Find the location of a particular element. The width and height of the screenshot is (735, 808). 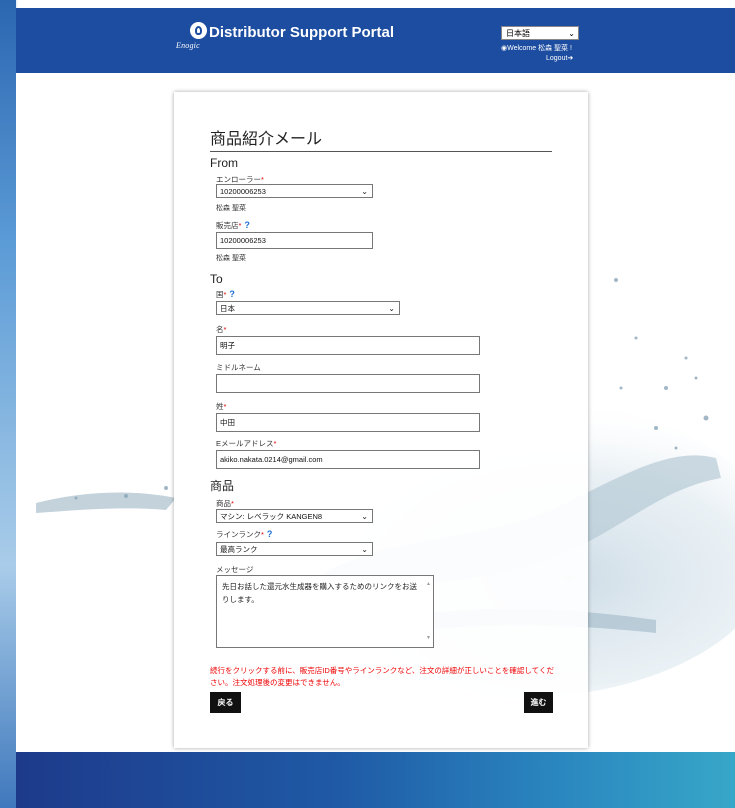

line-rank-select-value: 最高ランク is located at coordinates (239, 549).